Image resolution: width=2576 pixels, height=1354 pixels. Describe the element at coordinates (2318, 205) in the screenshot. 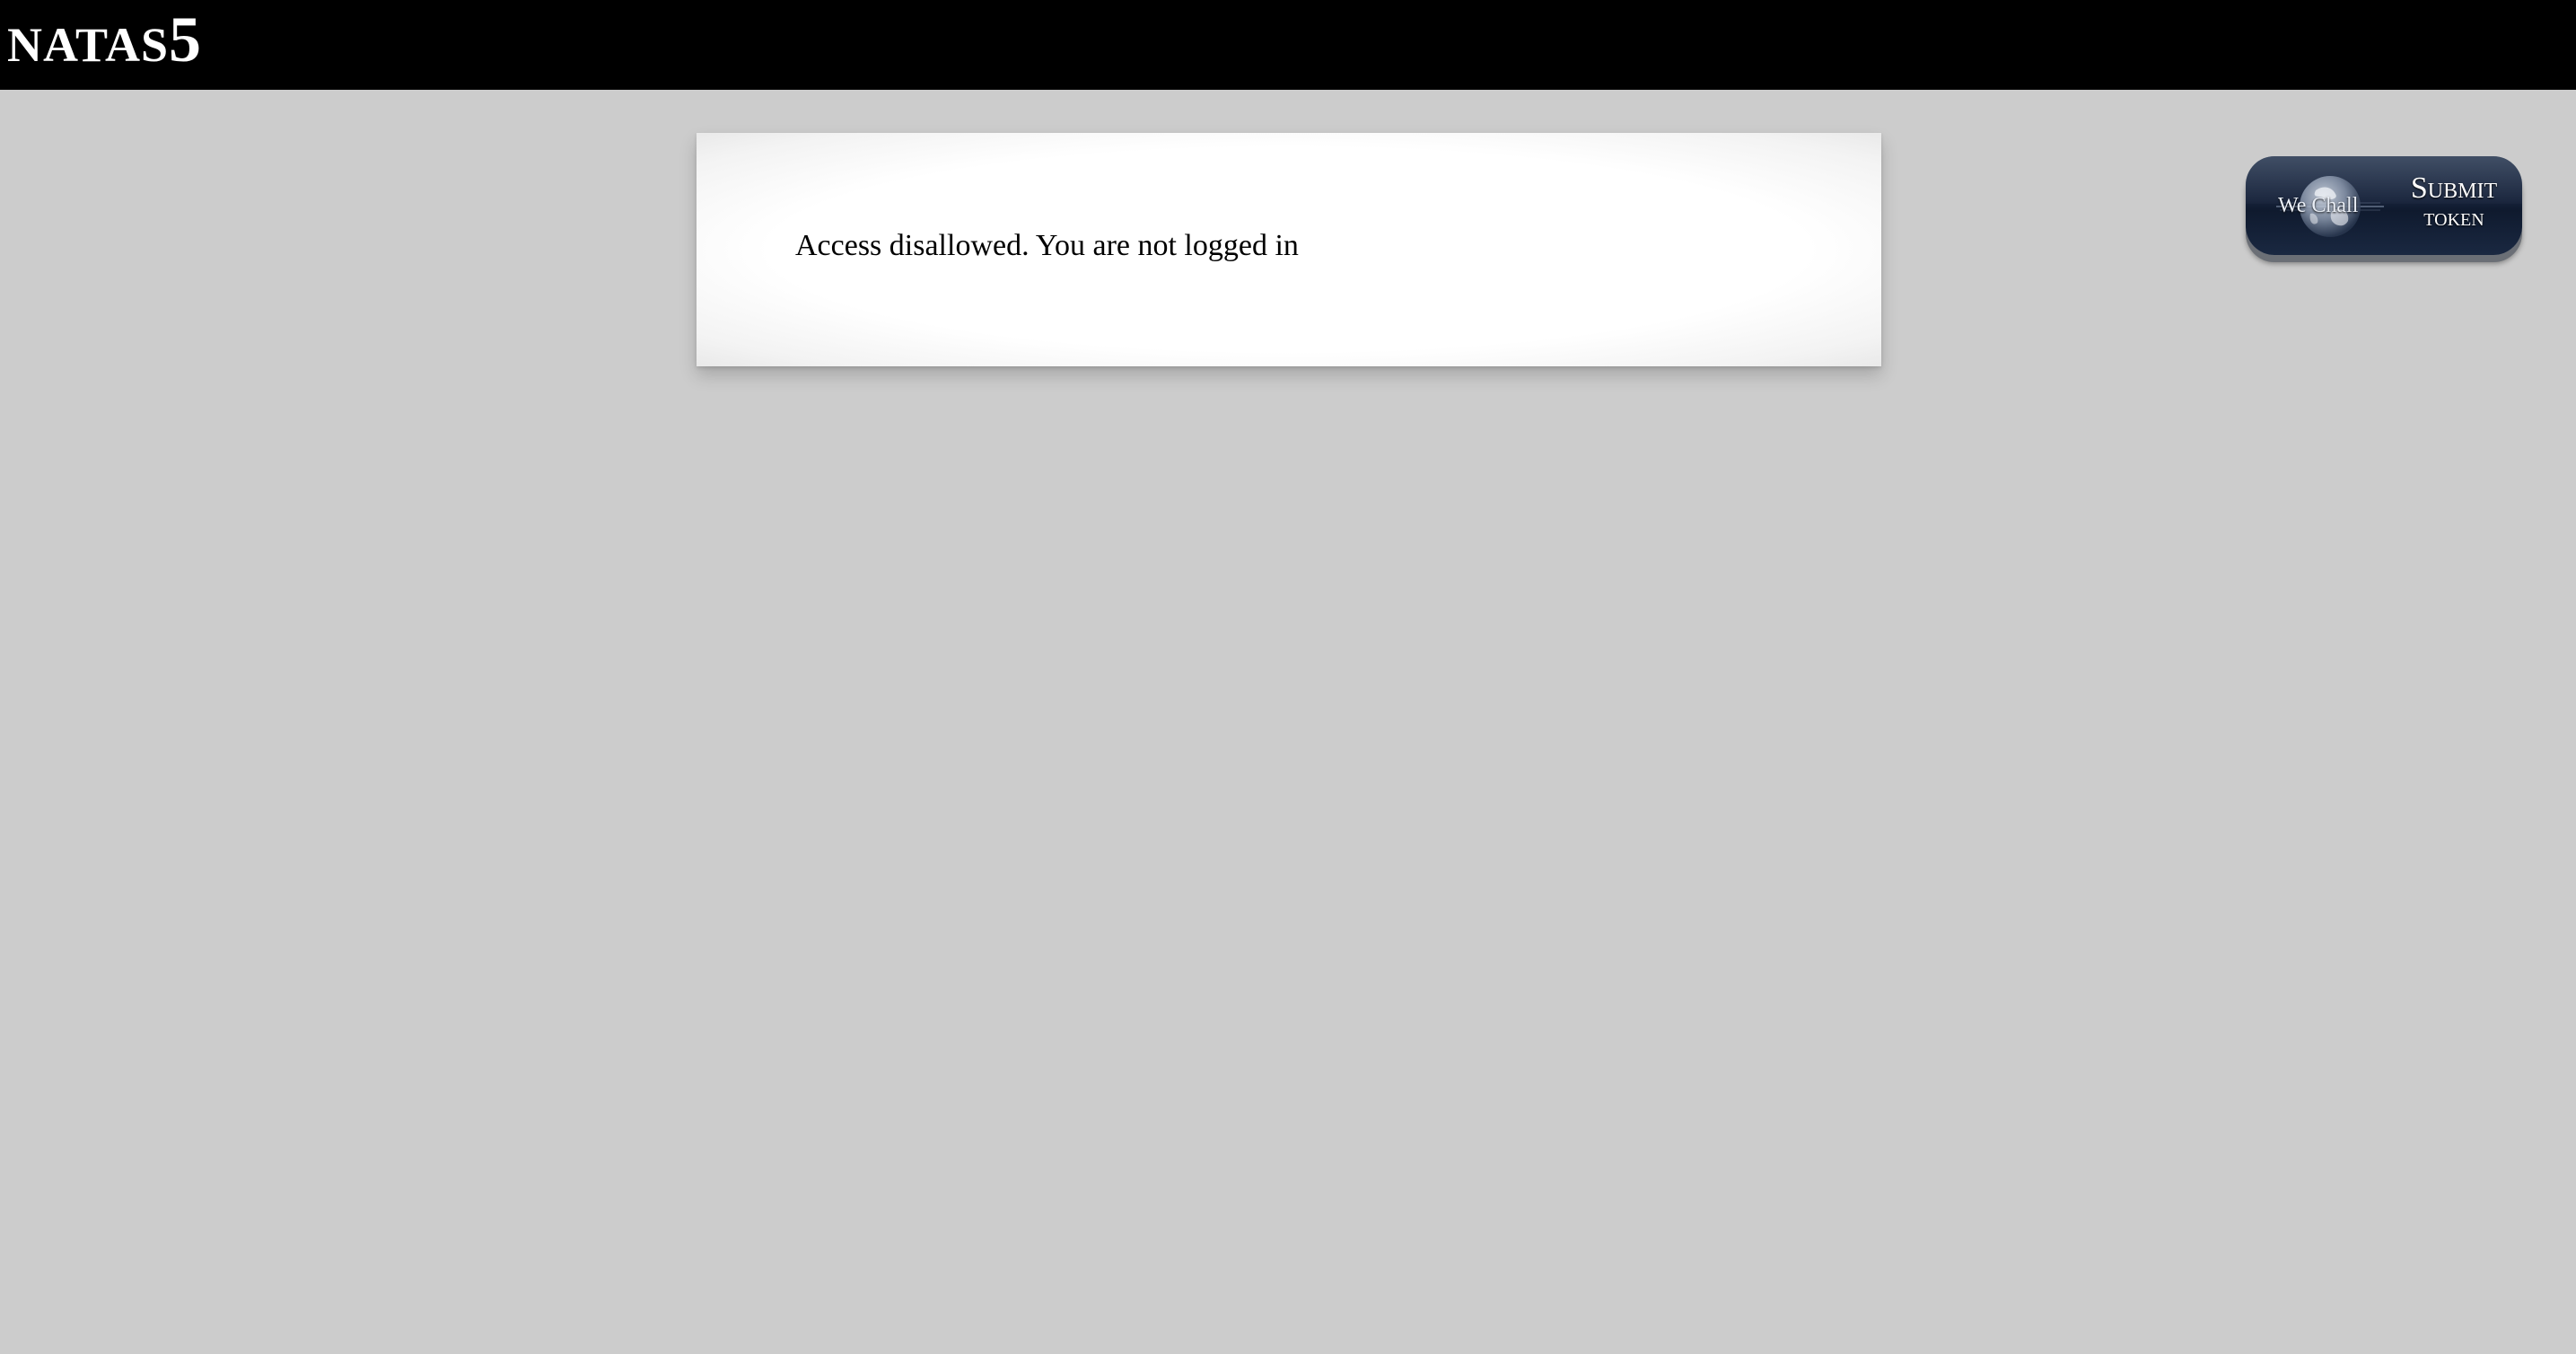

I see `wechall-logo-text: We Chall` at that location.